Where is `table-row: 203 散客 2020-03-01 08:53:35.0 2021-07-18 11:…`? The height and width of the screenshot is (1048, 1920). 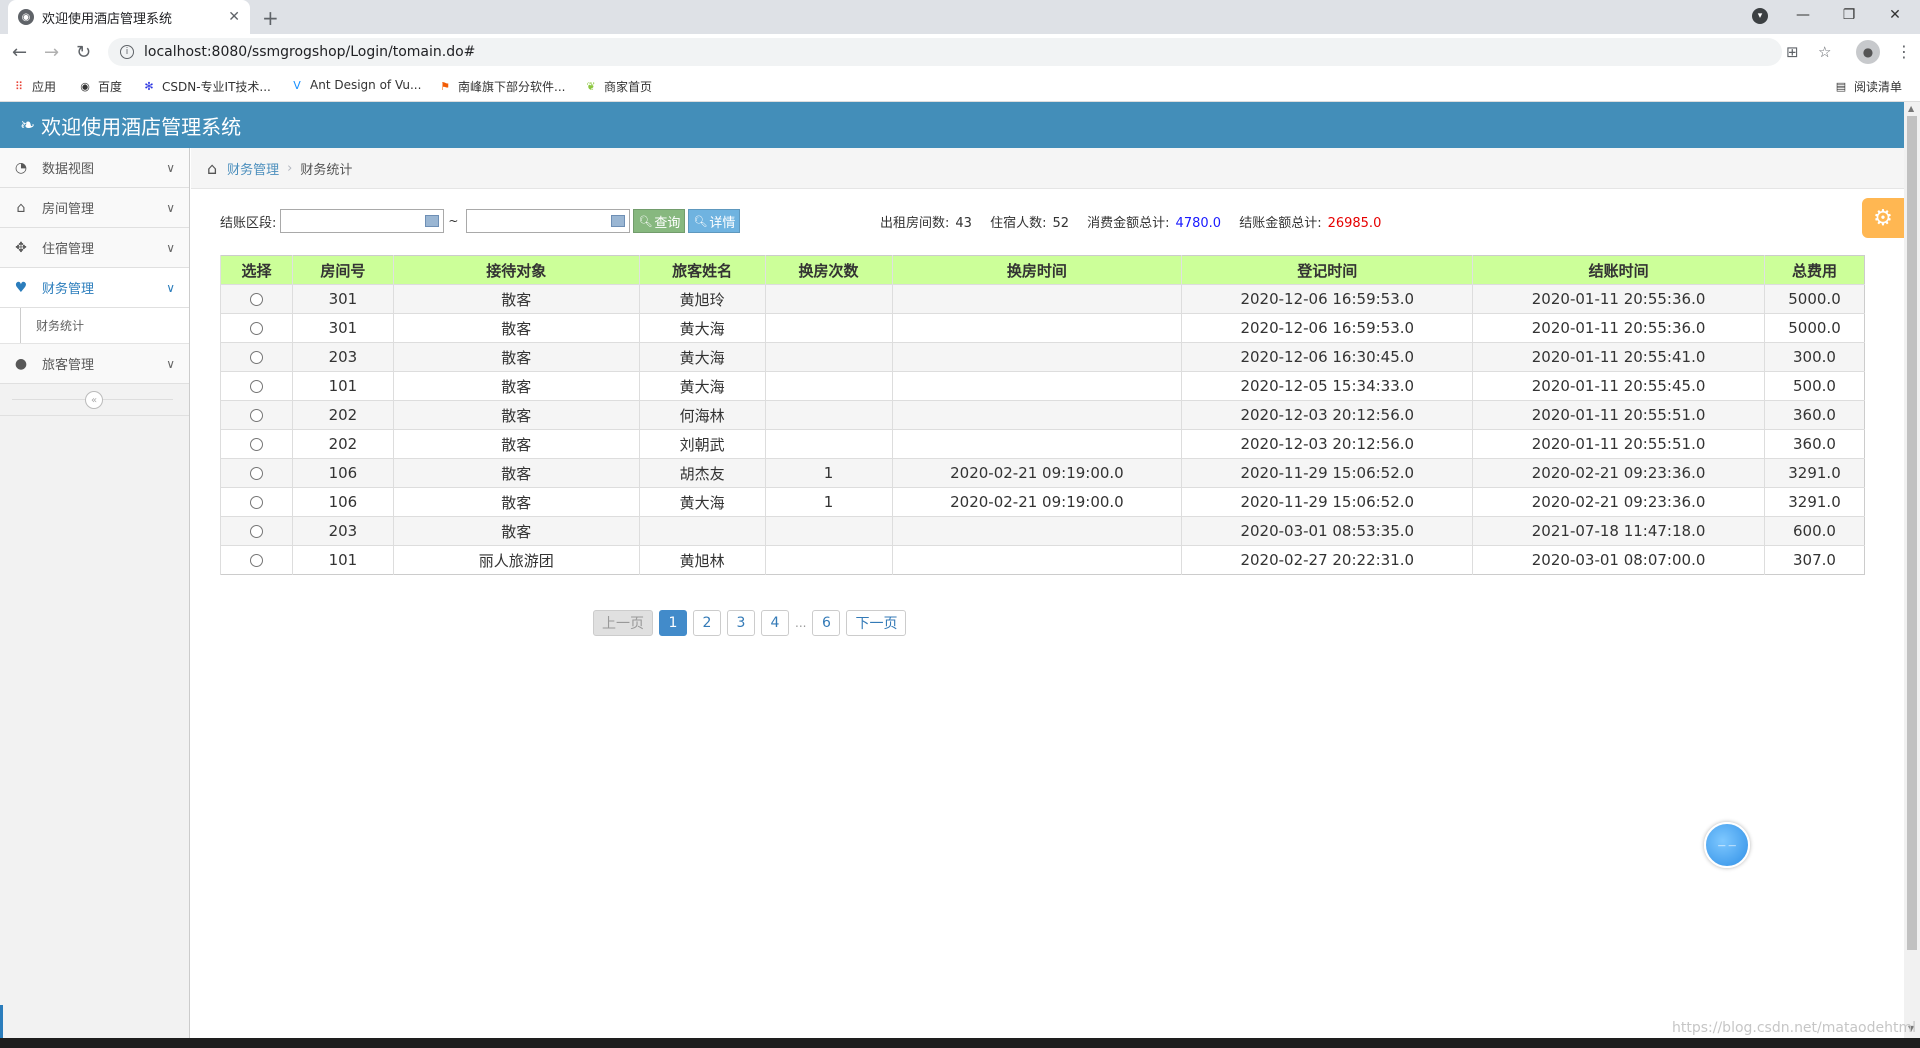
table-row: 203 散客 2020-03-01 08:53:35.0 2021-07-18 11:… is located at coordinates (1042, 531).